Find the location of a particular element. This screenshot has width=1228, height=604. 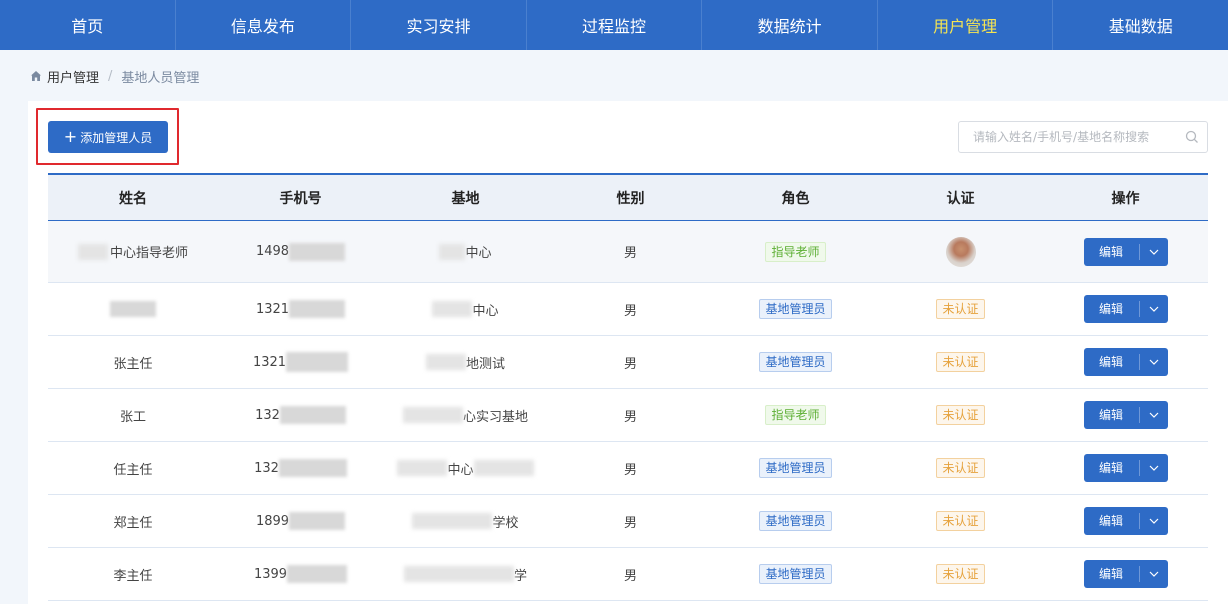

table-row: 任主任 132 中心 男 基地管理员 未认证 编辑 is located at coordinates (628, 468).